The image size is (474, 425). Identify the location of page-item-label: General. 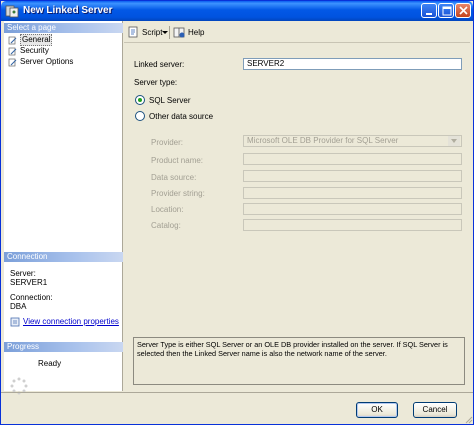
(36, 40).